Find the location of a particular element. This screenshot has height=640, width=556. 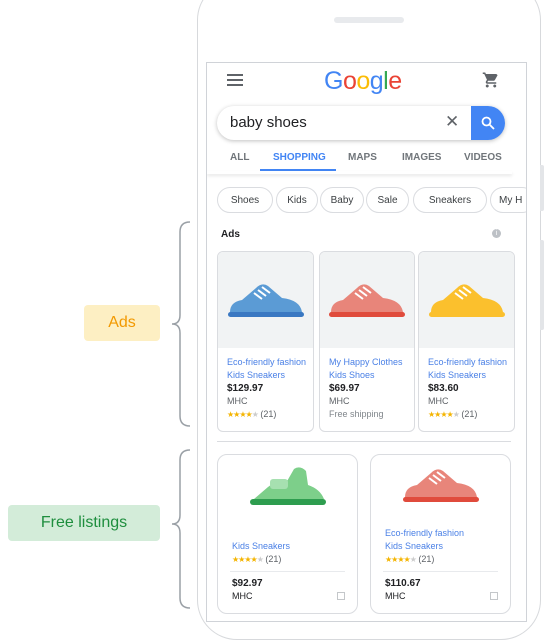

sandal-image is located at coordinates (287, 486).